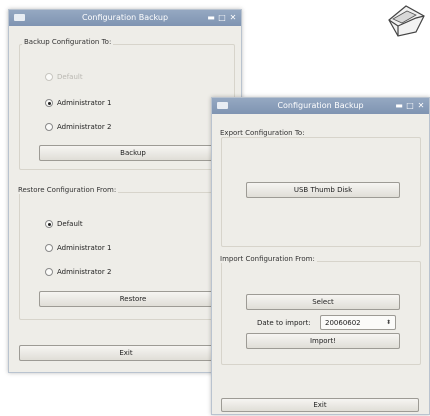  What do you see at coordinates (262, 133) in the screenshot?
I see `export-group-label: Export Configuration To:` at bounding box center [262, 133].